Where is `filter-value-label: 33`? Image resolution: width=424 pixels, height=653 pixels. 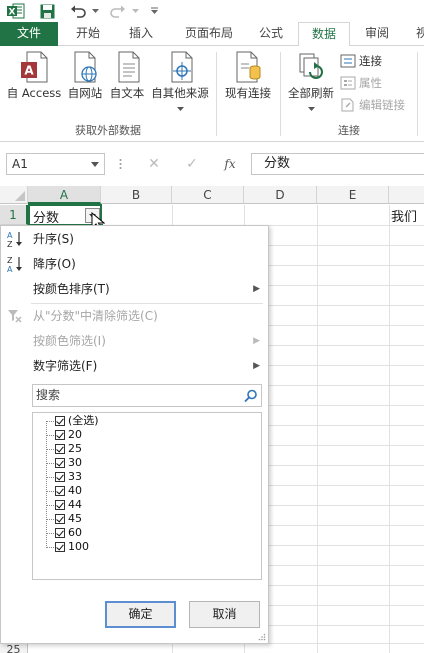
filter-value-label: 33 is located at coordinates (75, 476).